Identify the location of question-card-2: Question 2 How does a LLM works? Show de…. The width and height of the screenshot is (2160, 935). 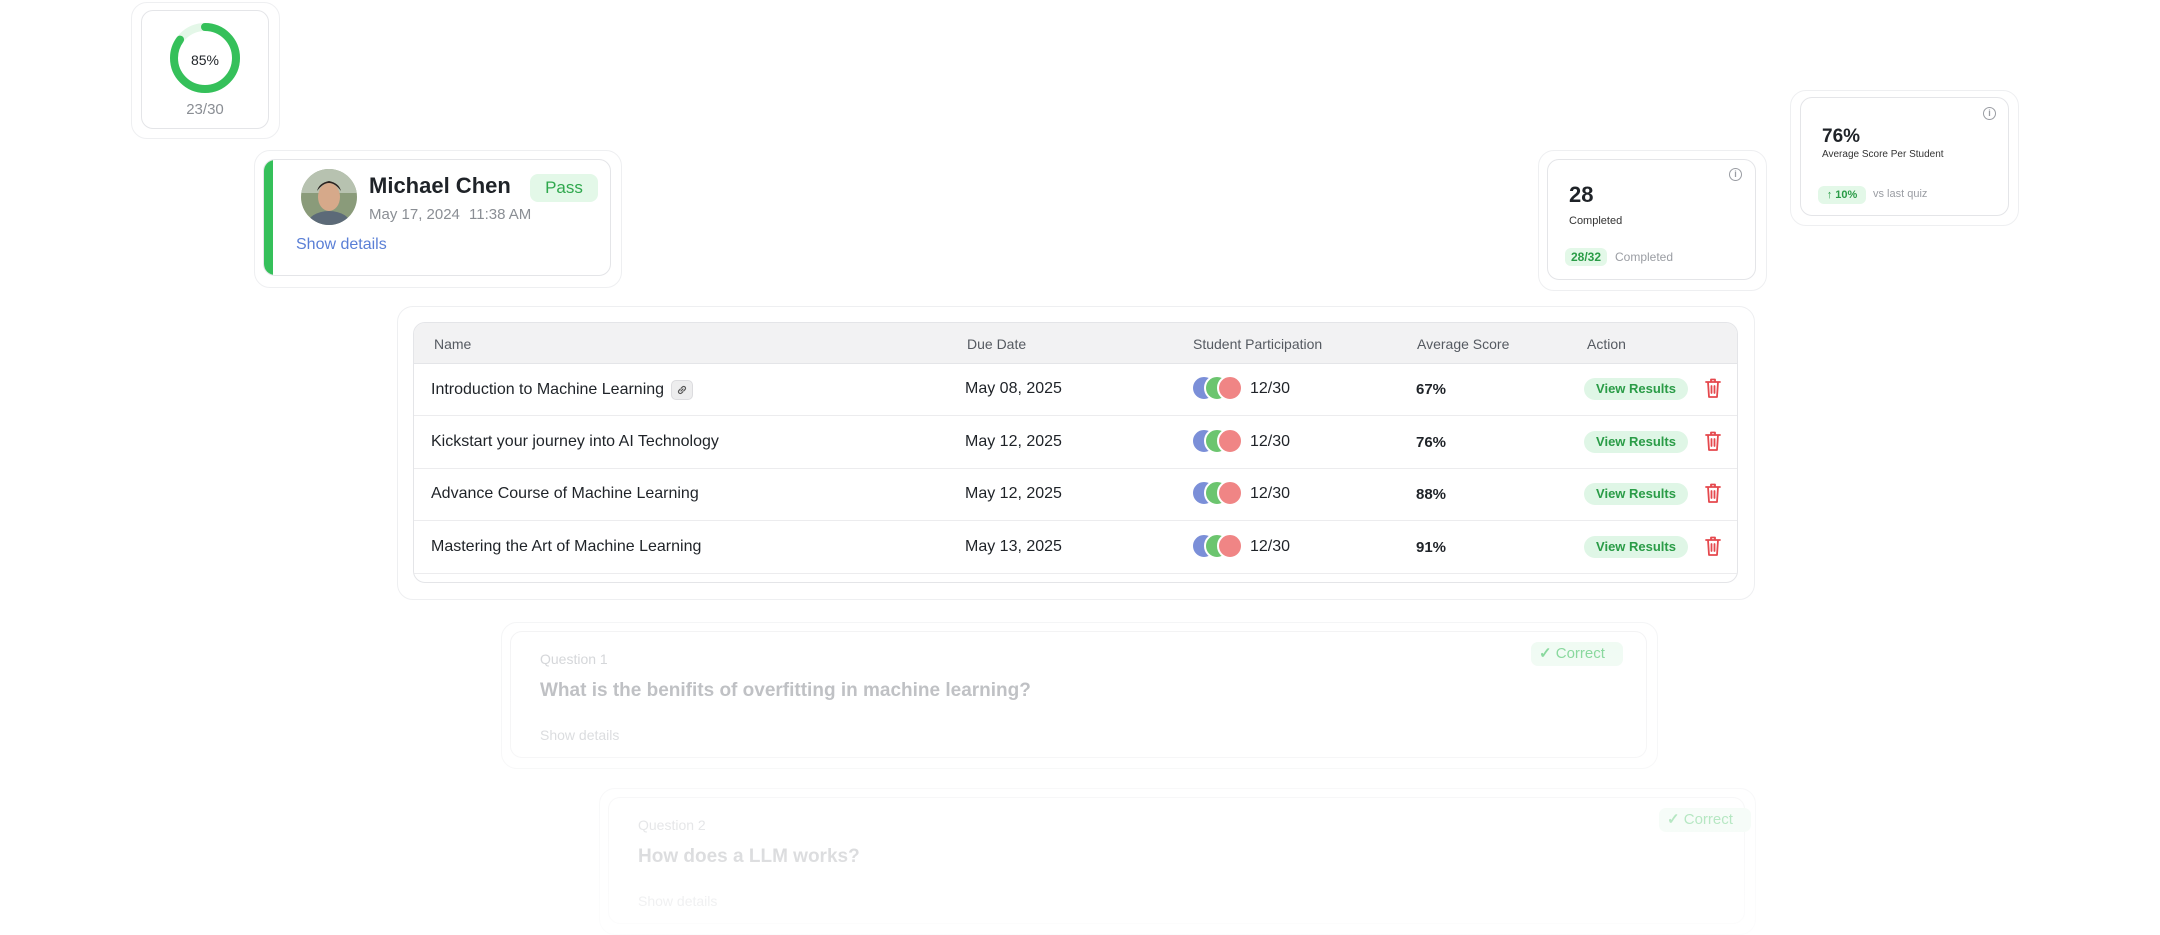
(1179, 860).